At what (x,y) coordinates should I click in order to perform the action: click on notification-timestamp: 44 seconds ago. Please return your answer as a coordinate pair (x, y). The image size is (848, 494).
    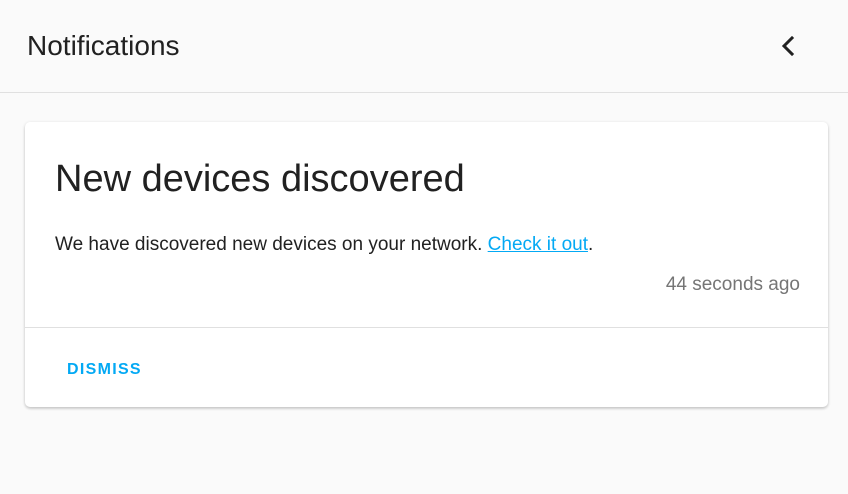
    Looking at the image, I should click on (732, 284).